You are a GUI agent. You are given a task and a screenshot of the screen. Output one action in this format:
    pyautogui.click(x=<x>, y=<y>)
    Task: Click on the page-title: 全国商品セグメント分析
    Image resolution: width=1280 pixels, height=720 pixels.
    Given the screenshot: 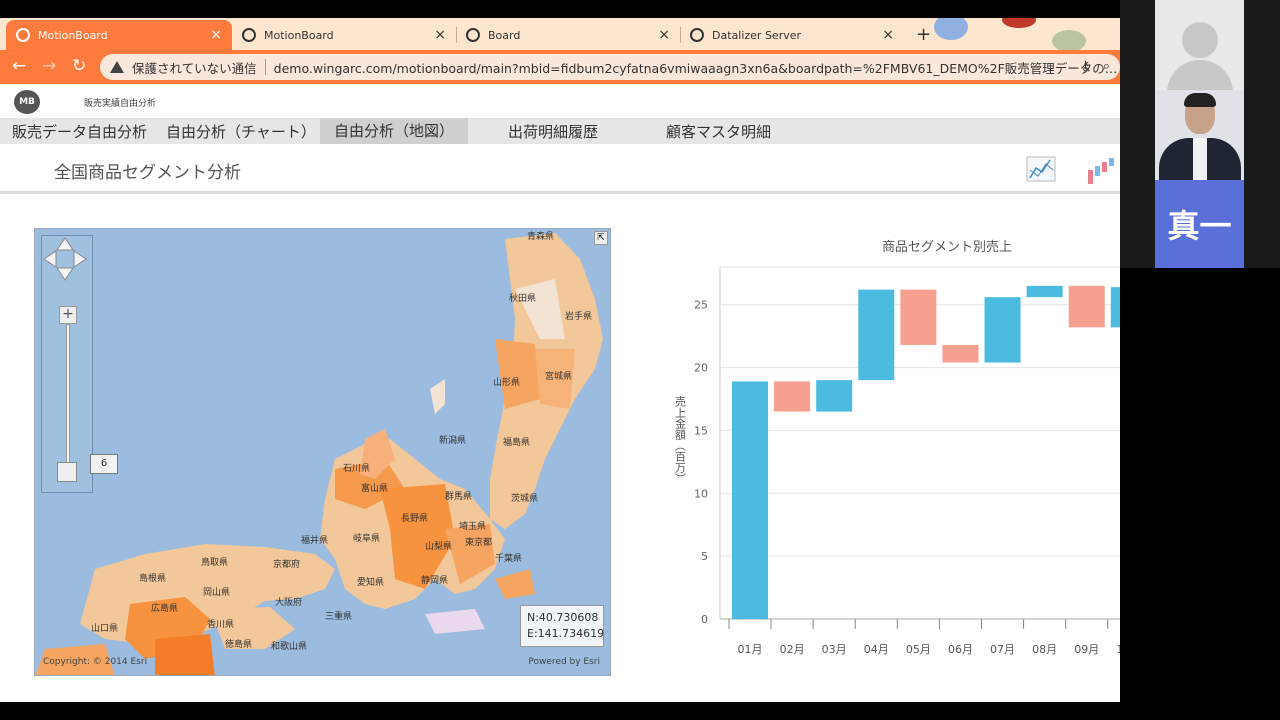 What is the action you would take?
    pyautogui.click(x=147, y=173)
    